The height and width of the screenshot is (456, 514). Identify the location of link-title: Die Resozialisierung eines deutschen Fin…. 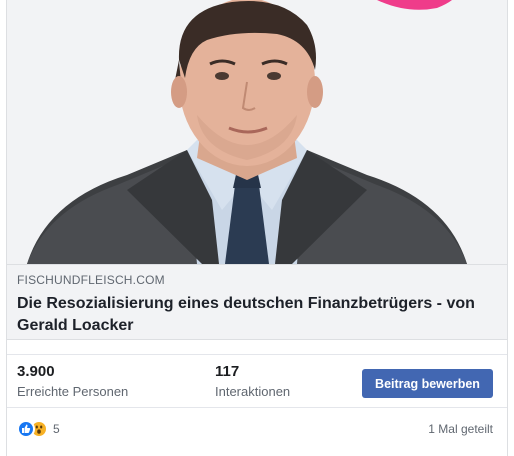
(252, 315).